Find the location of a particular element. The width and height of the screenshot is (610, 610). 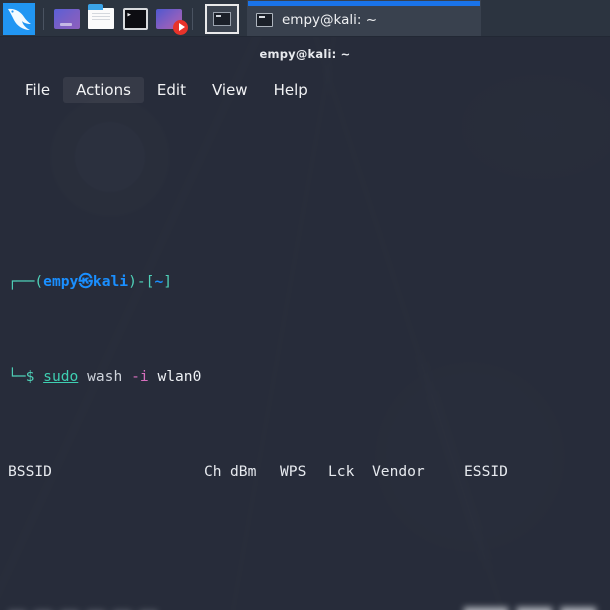

menu-item-help: Help is located at coordinates (291, 90).